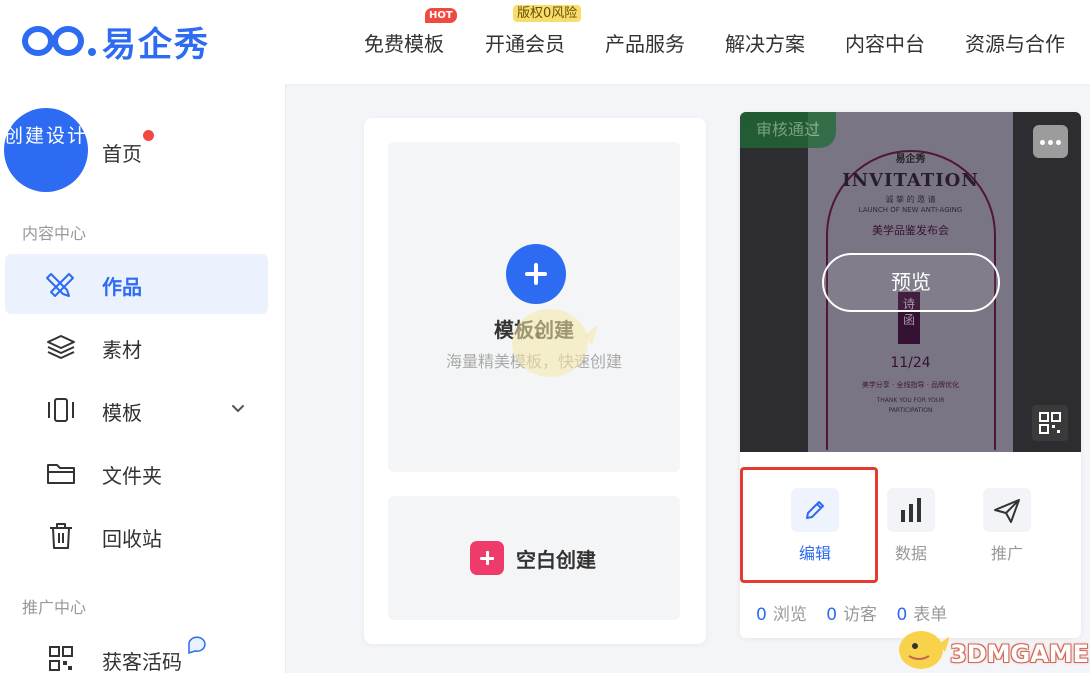 Image resolution: width=1090 pixels, height=673 pixels. Describe the element at coordinates (860, 615) in the screenshot. I see `visitors-label: 访客` at that location.